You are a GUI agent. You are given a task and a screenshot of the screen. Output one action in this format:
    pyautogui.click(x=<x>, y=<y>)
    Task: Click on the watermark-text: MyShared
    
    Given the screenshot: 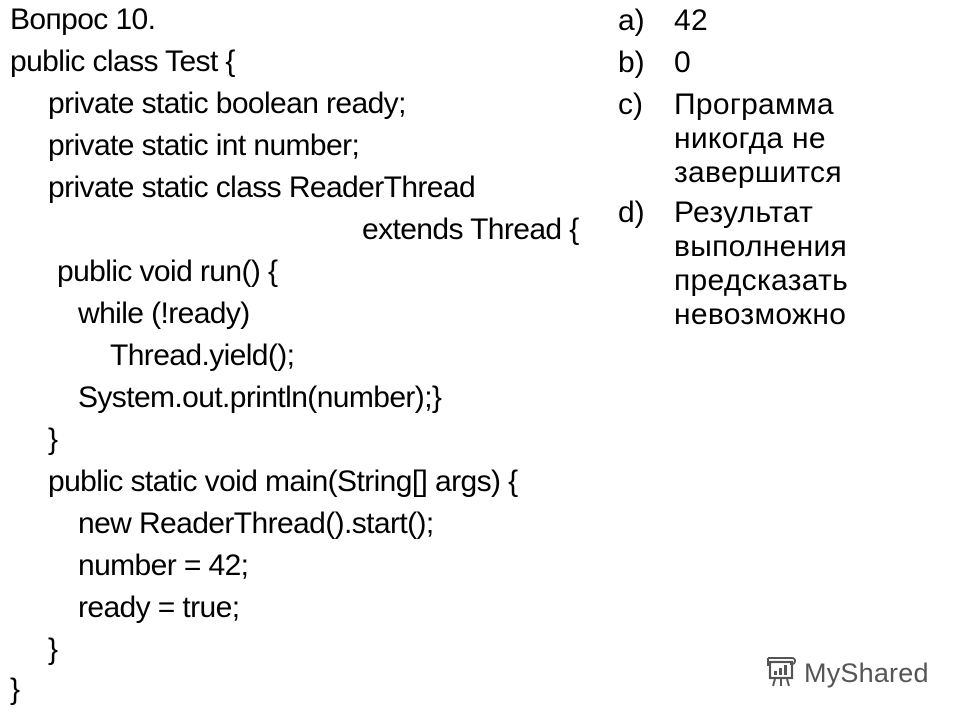 What is the action you would take?
    pyautogui.click(x=866, y=673)
    